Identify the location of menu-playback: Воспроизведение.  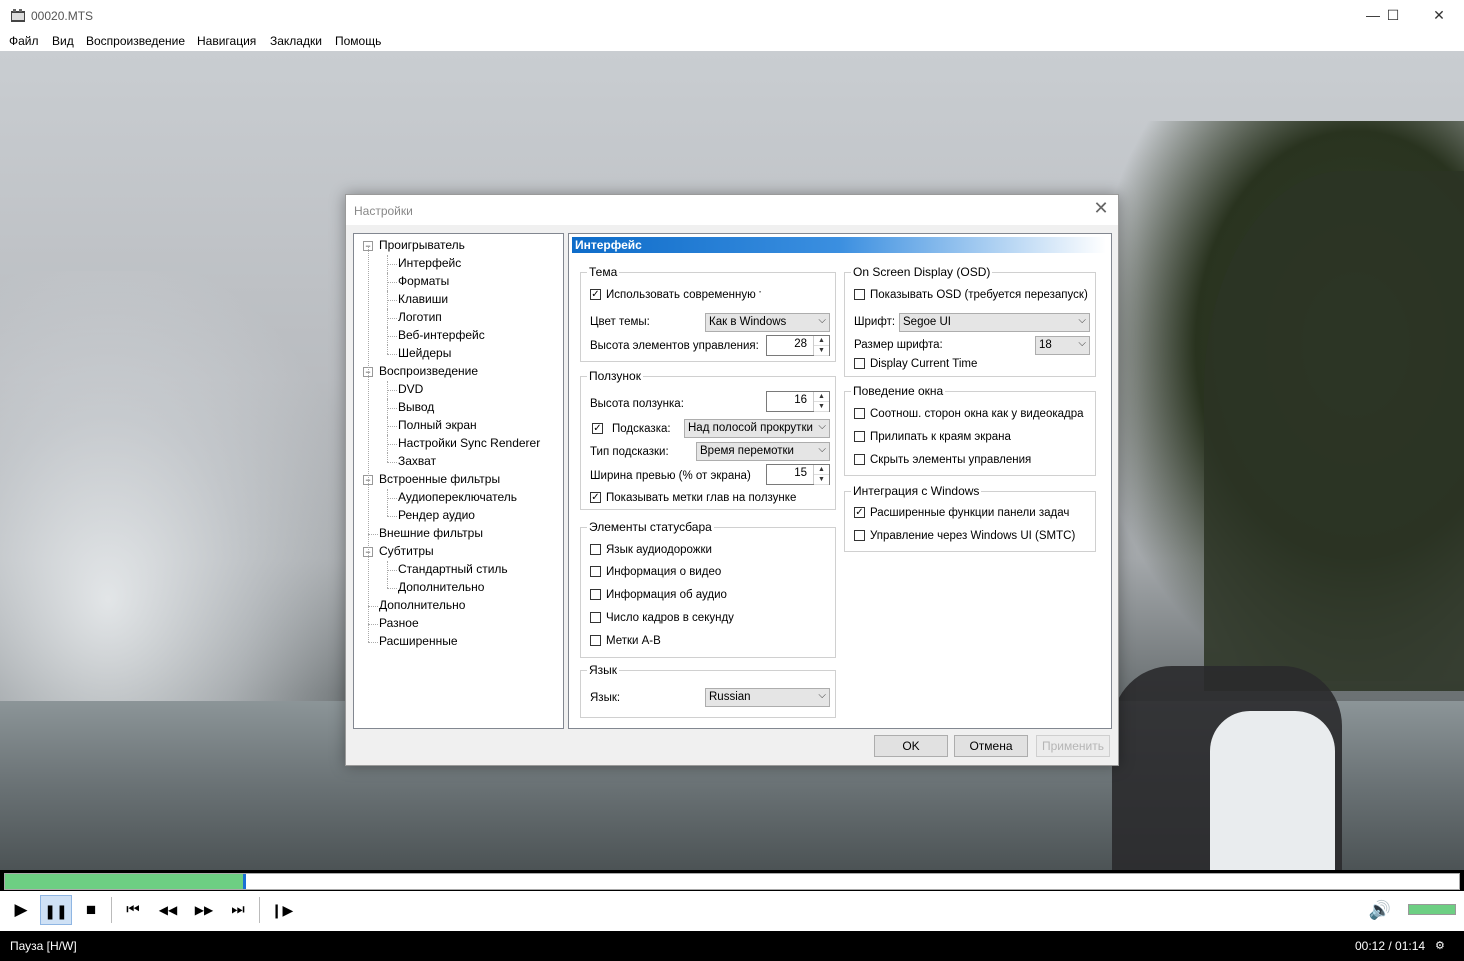
(135, 41).